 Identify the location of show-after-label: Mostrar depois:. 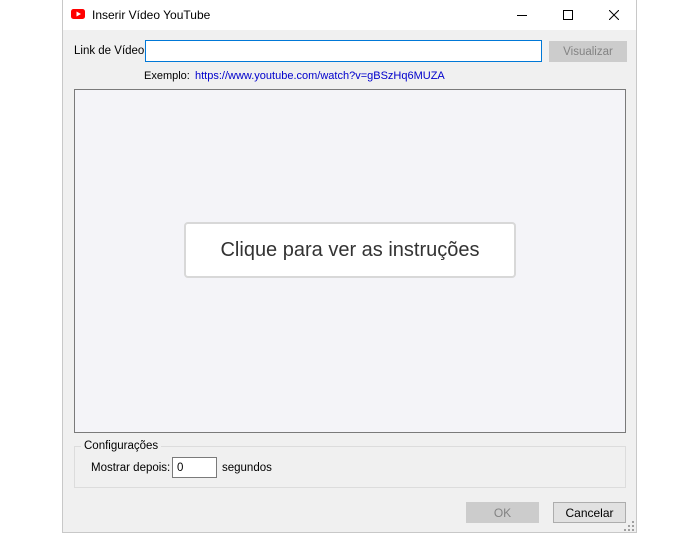
(131, 468).